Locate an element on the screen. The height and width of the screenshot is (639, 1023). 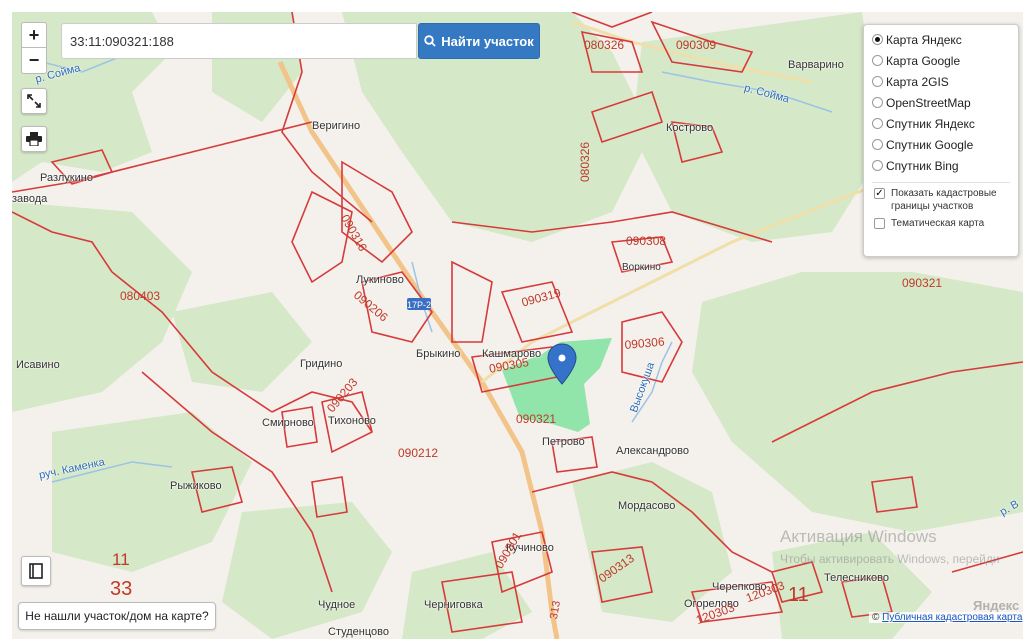
map-label-telesnikovo: Телесниково is located at coordinates (857, 578).